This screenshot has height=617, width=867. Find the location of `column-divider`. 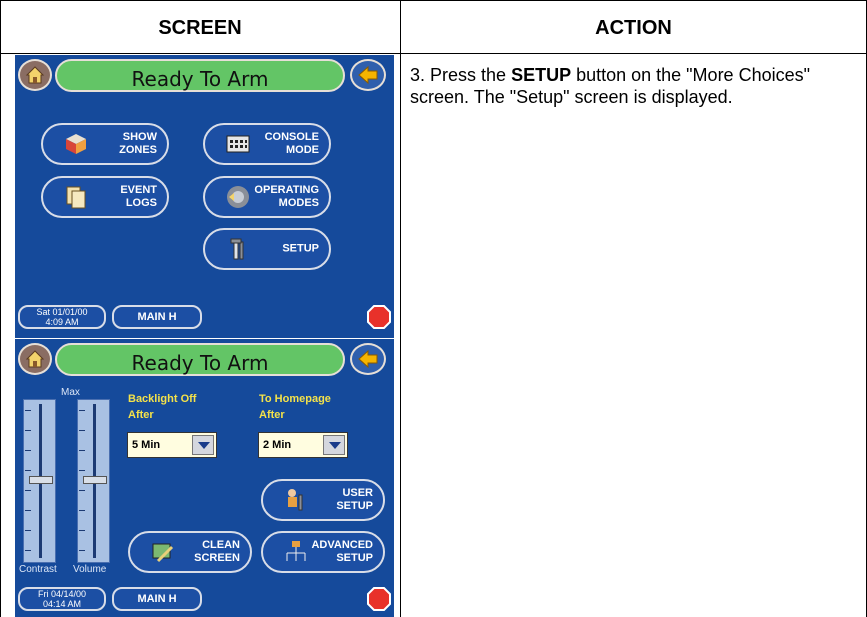

column-divider is located at coordinates (400, 308).